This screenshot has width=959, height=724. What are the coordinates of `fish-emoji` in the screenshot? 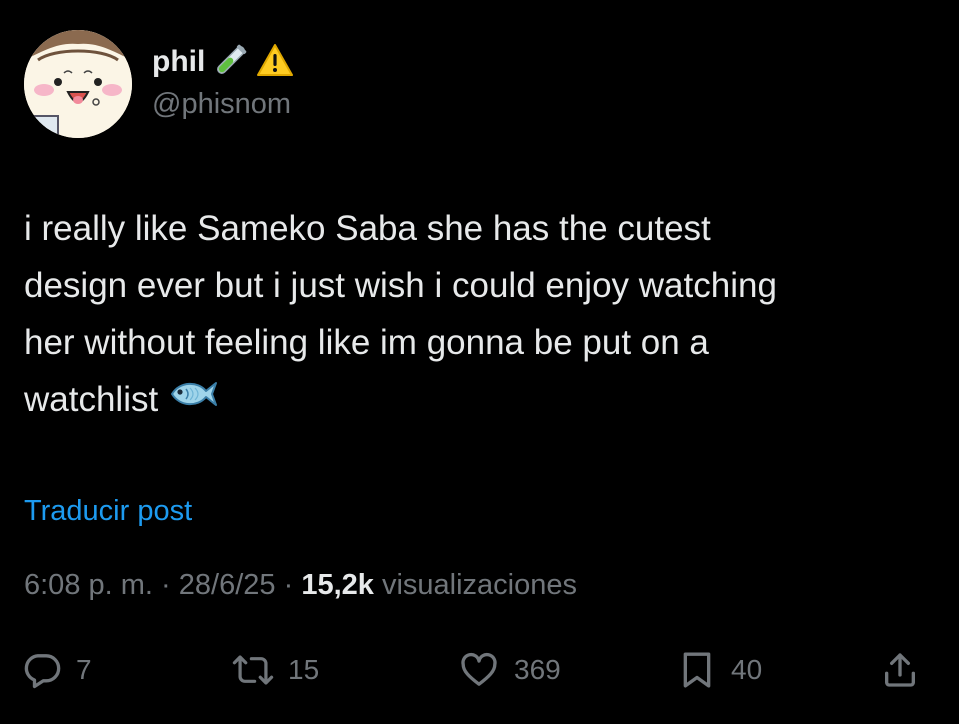 It's located at (194, 397).